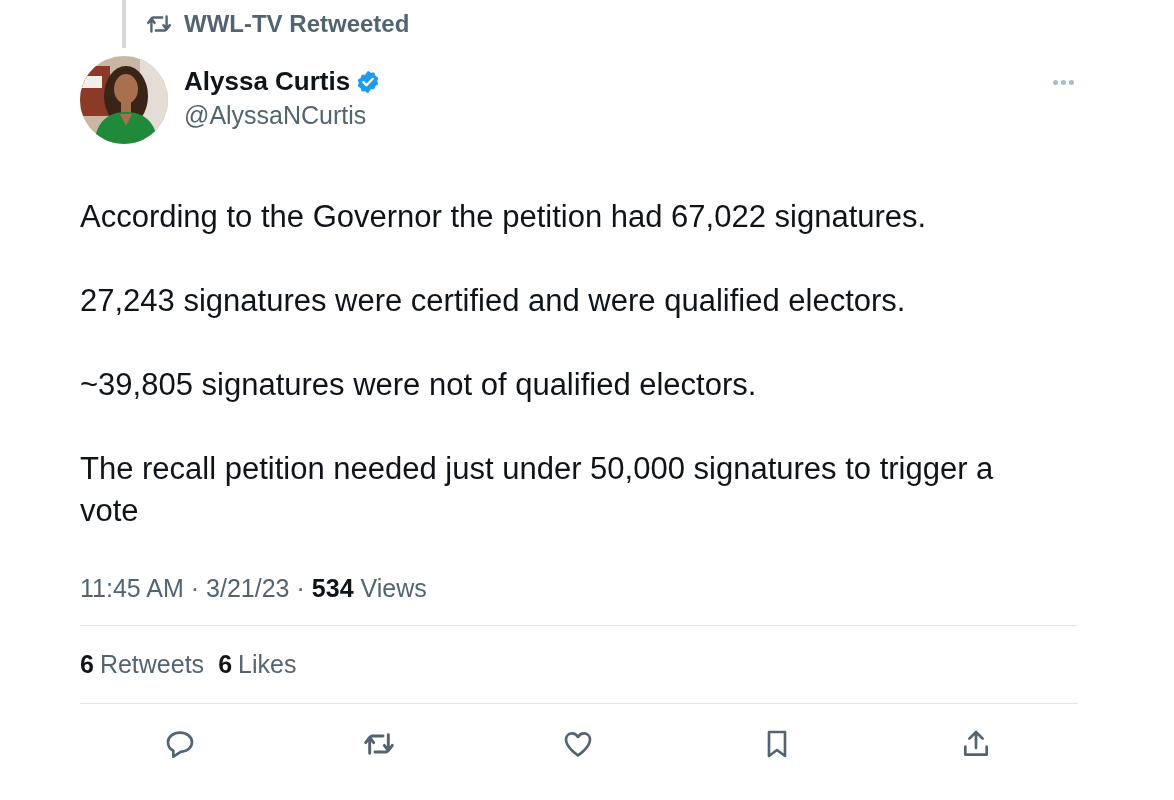  Describe the element at coordinates (132, 588) in the screenshot. I see `meta-text: 11:45 AM` at that location.